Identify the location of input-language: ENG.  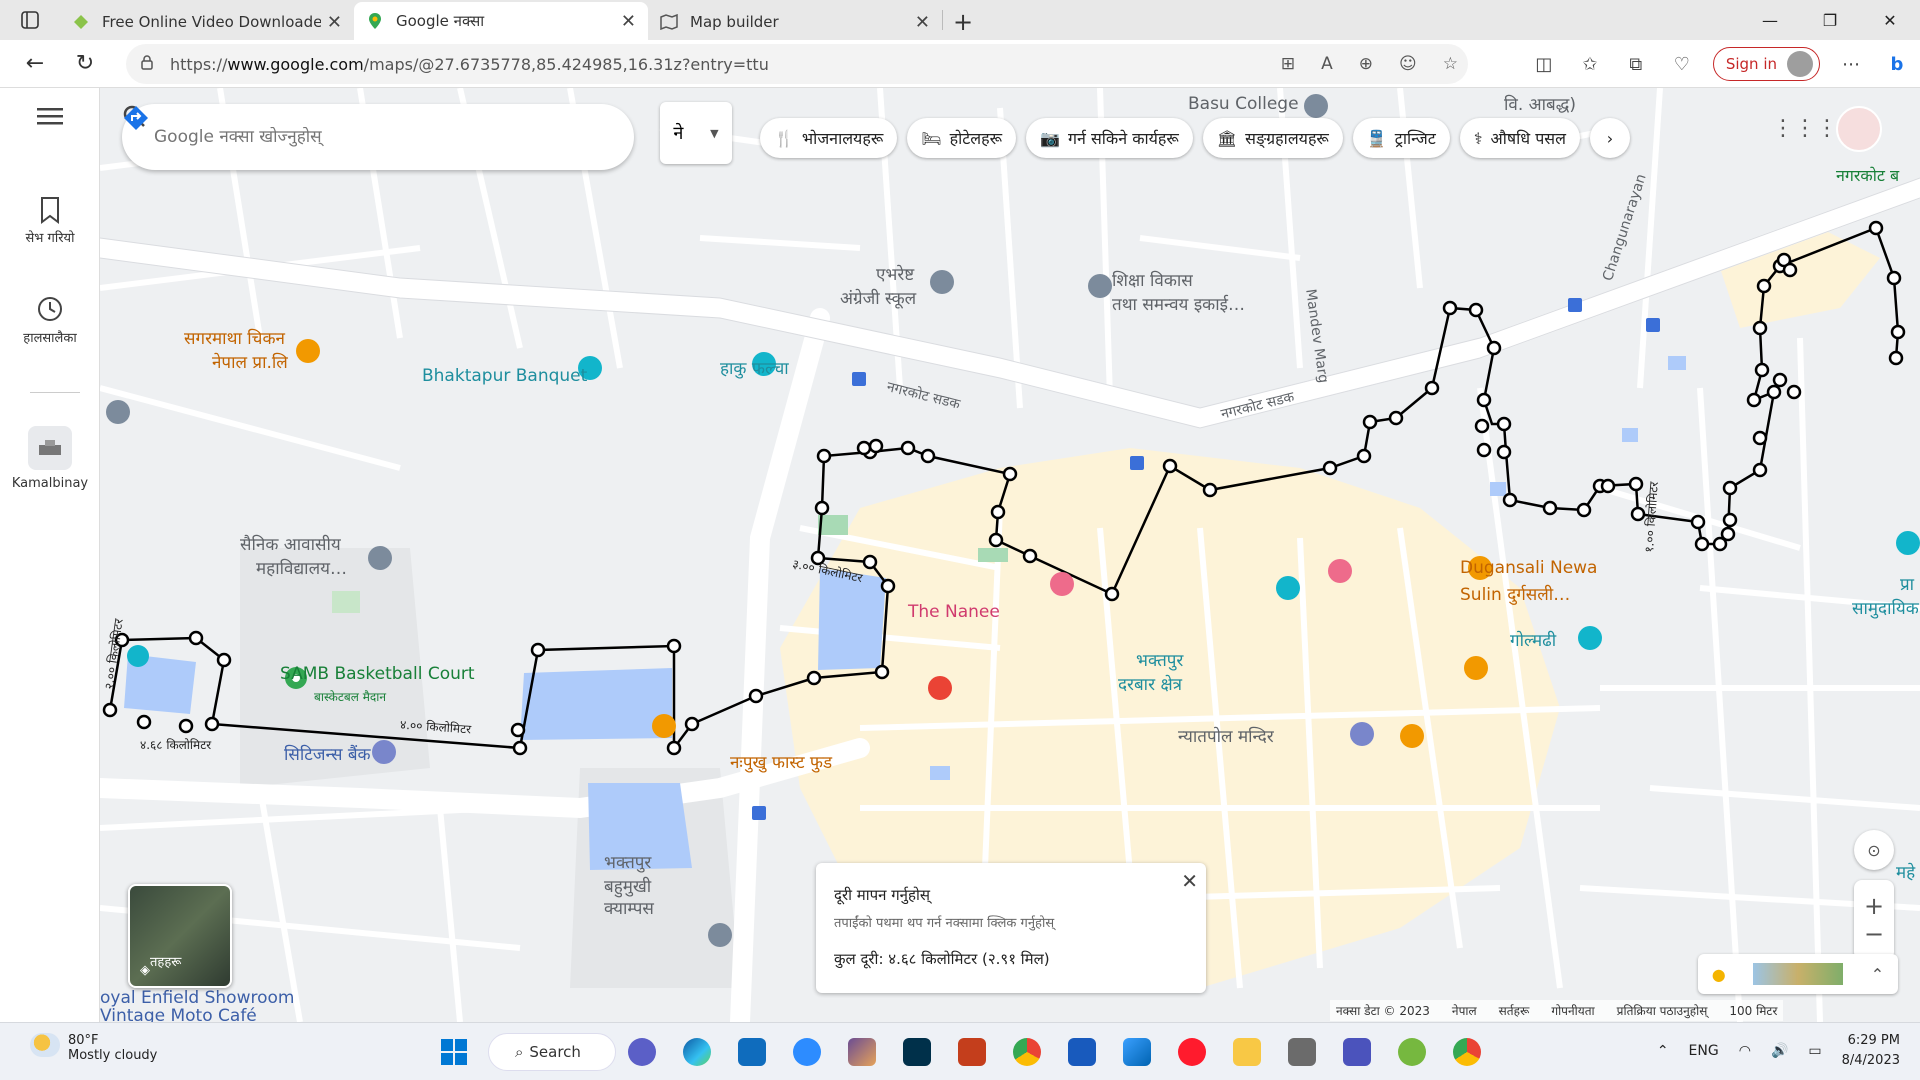
(1704, 1051).